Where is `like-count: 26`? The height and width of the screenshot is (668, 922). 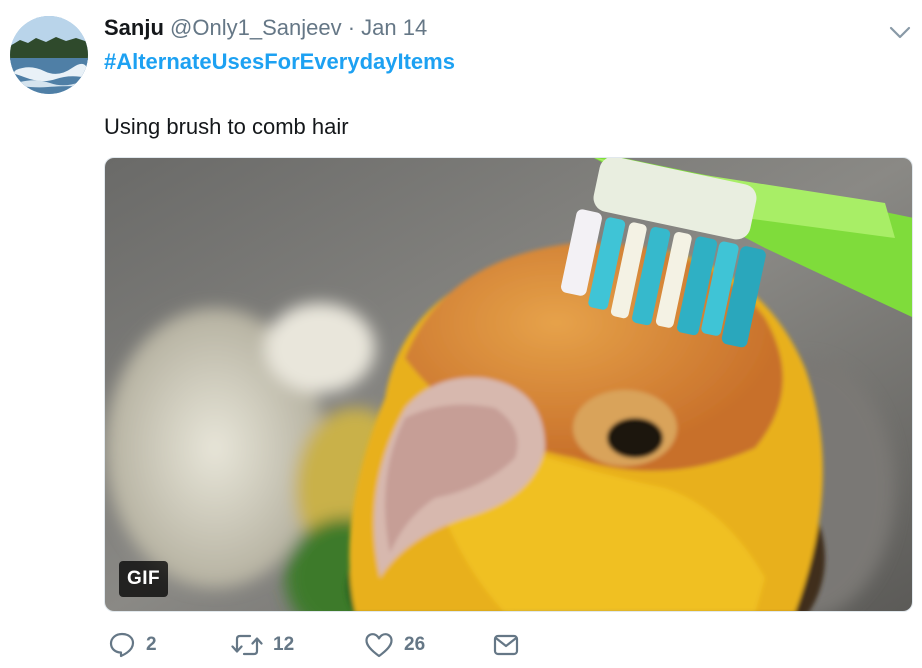 like-count: 26 is located at coordinates (415, 644).